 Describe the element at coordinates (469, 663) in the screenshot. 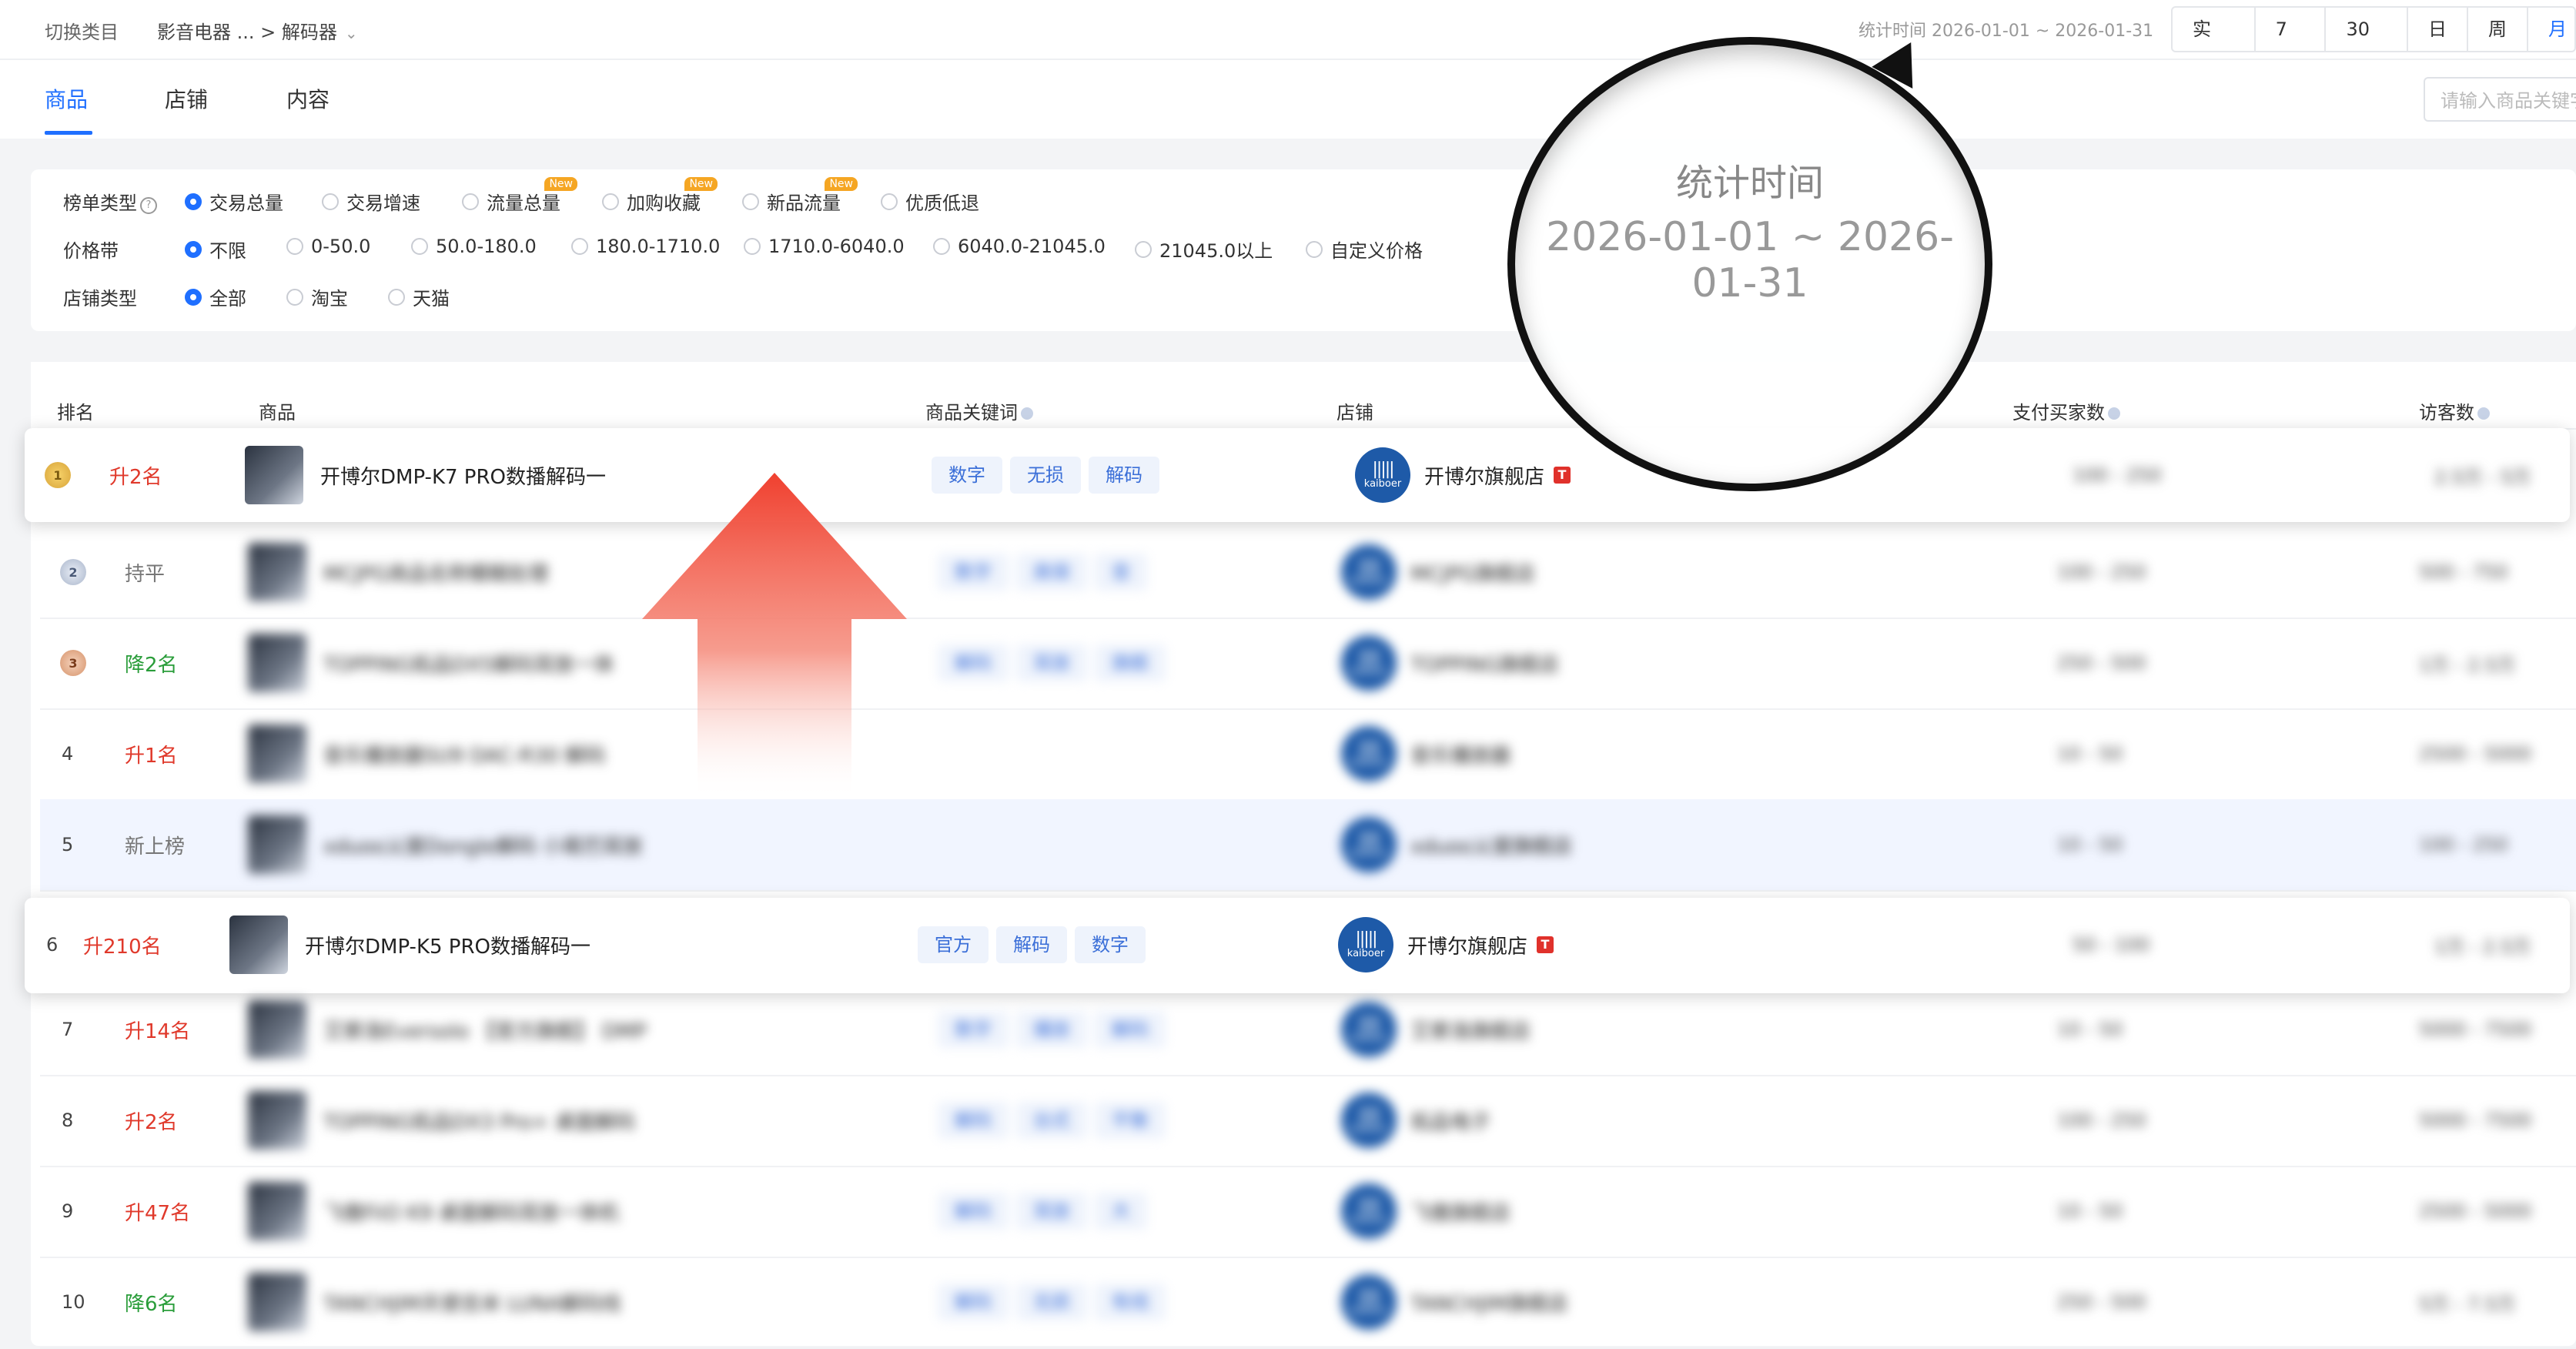

I see `product-name: TOPPING拓品DX5解码耳放一体` at that location.